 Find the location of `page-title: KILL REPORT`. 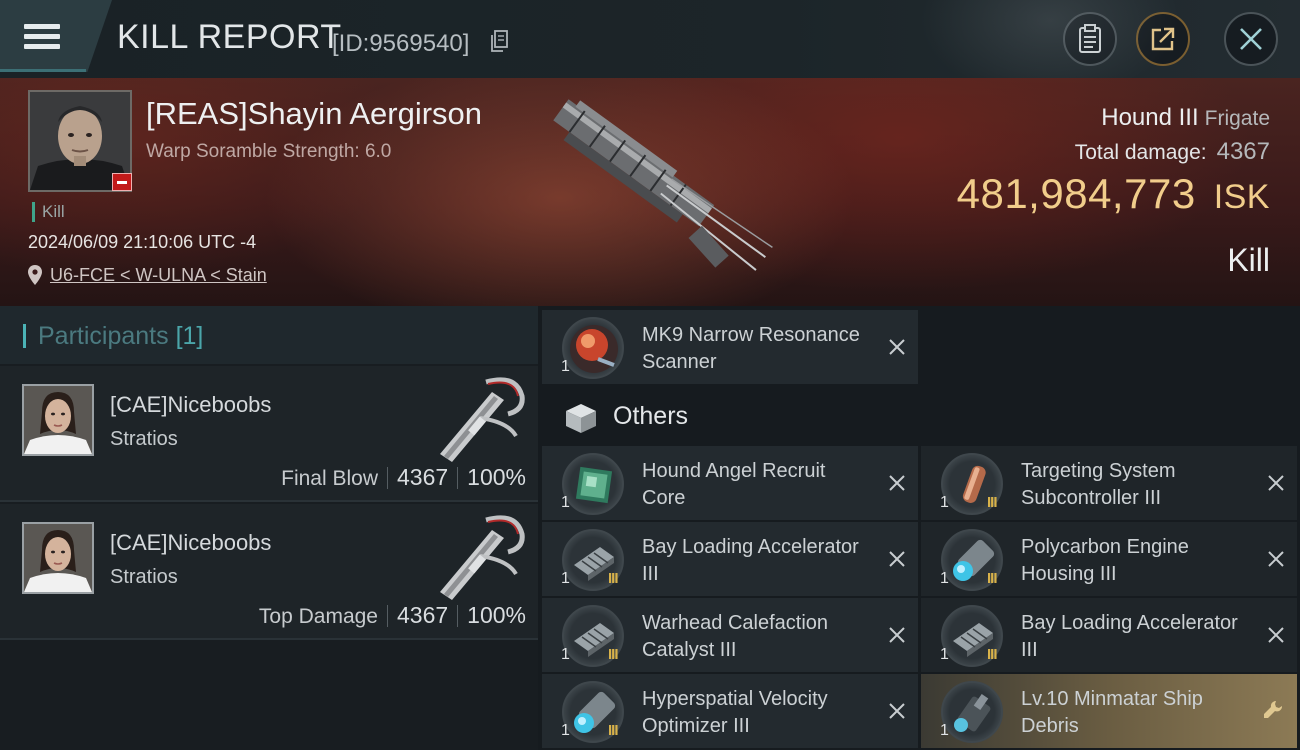

page-title: KILL REPORT is located at coordinates (229, 37).